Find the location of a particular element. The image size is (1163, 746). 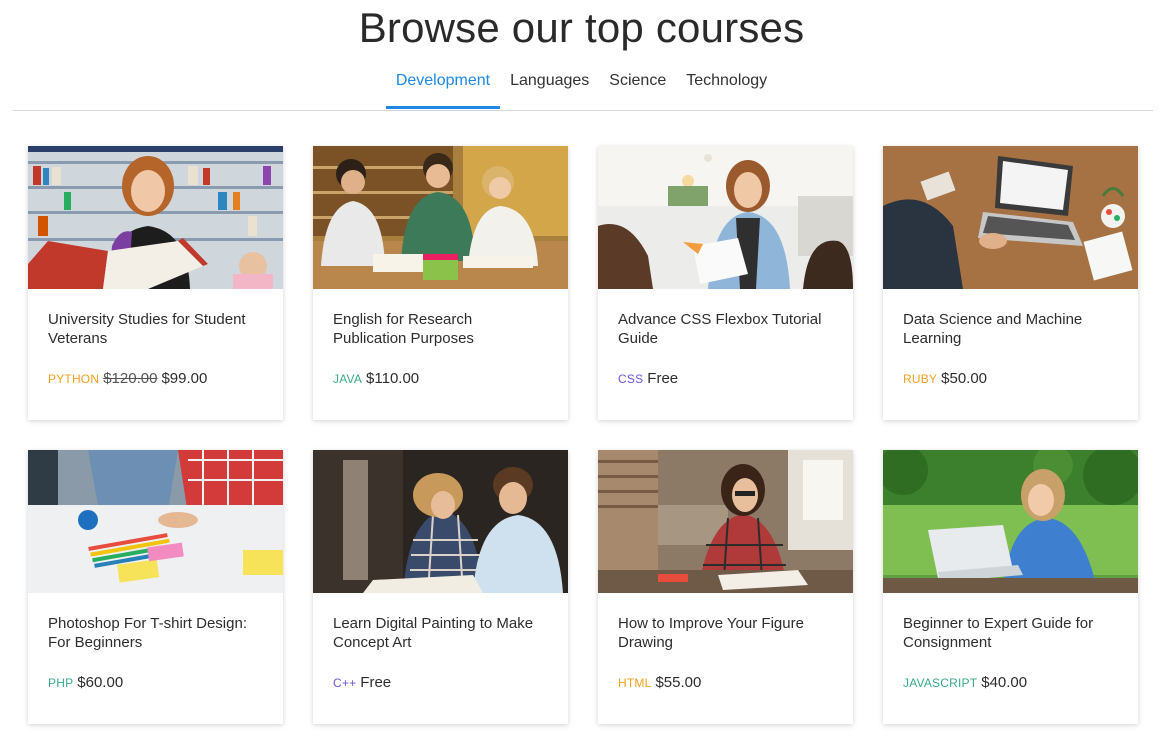

page-title: Browse our top courses is located at coordinates (581, 27).